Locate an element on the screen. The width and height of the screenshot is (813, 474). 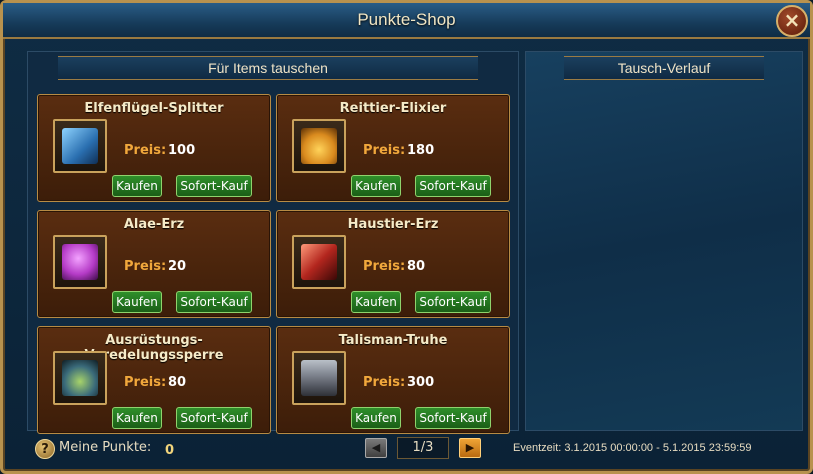
previous-page-button: ◀ is located at coordinates (376, 448).